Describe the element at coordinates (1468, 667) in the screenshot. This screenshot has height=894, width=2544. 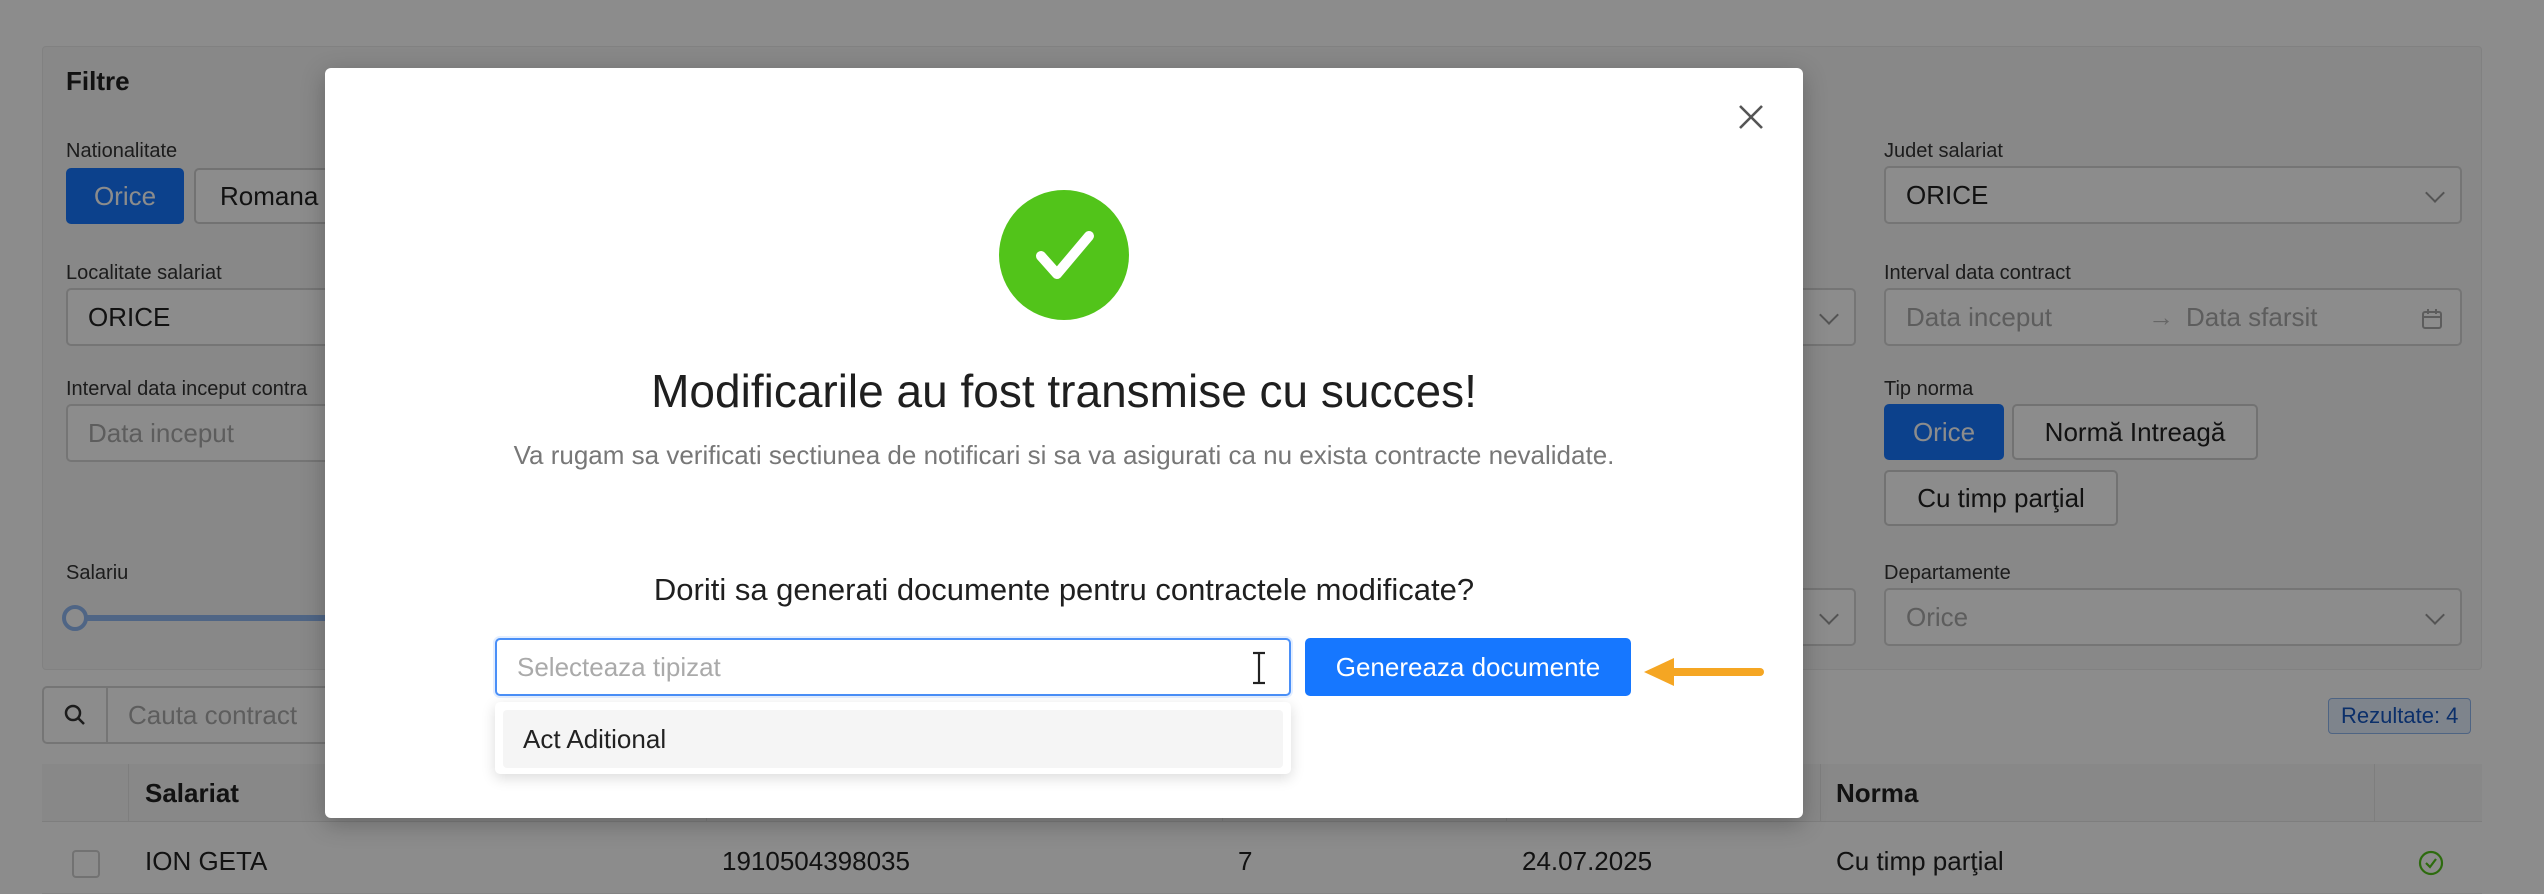
I see `generate-documents-button: Genereaza documente` at that location.